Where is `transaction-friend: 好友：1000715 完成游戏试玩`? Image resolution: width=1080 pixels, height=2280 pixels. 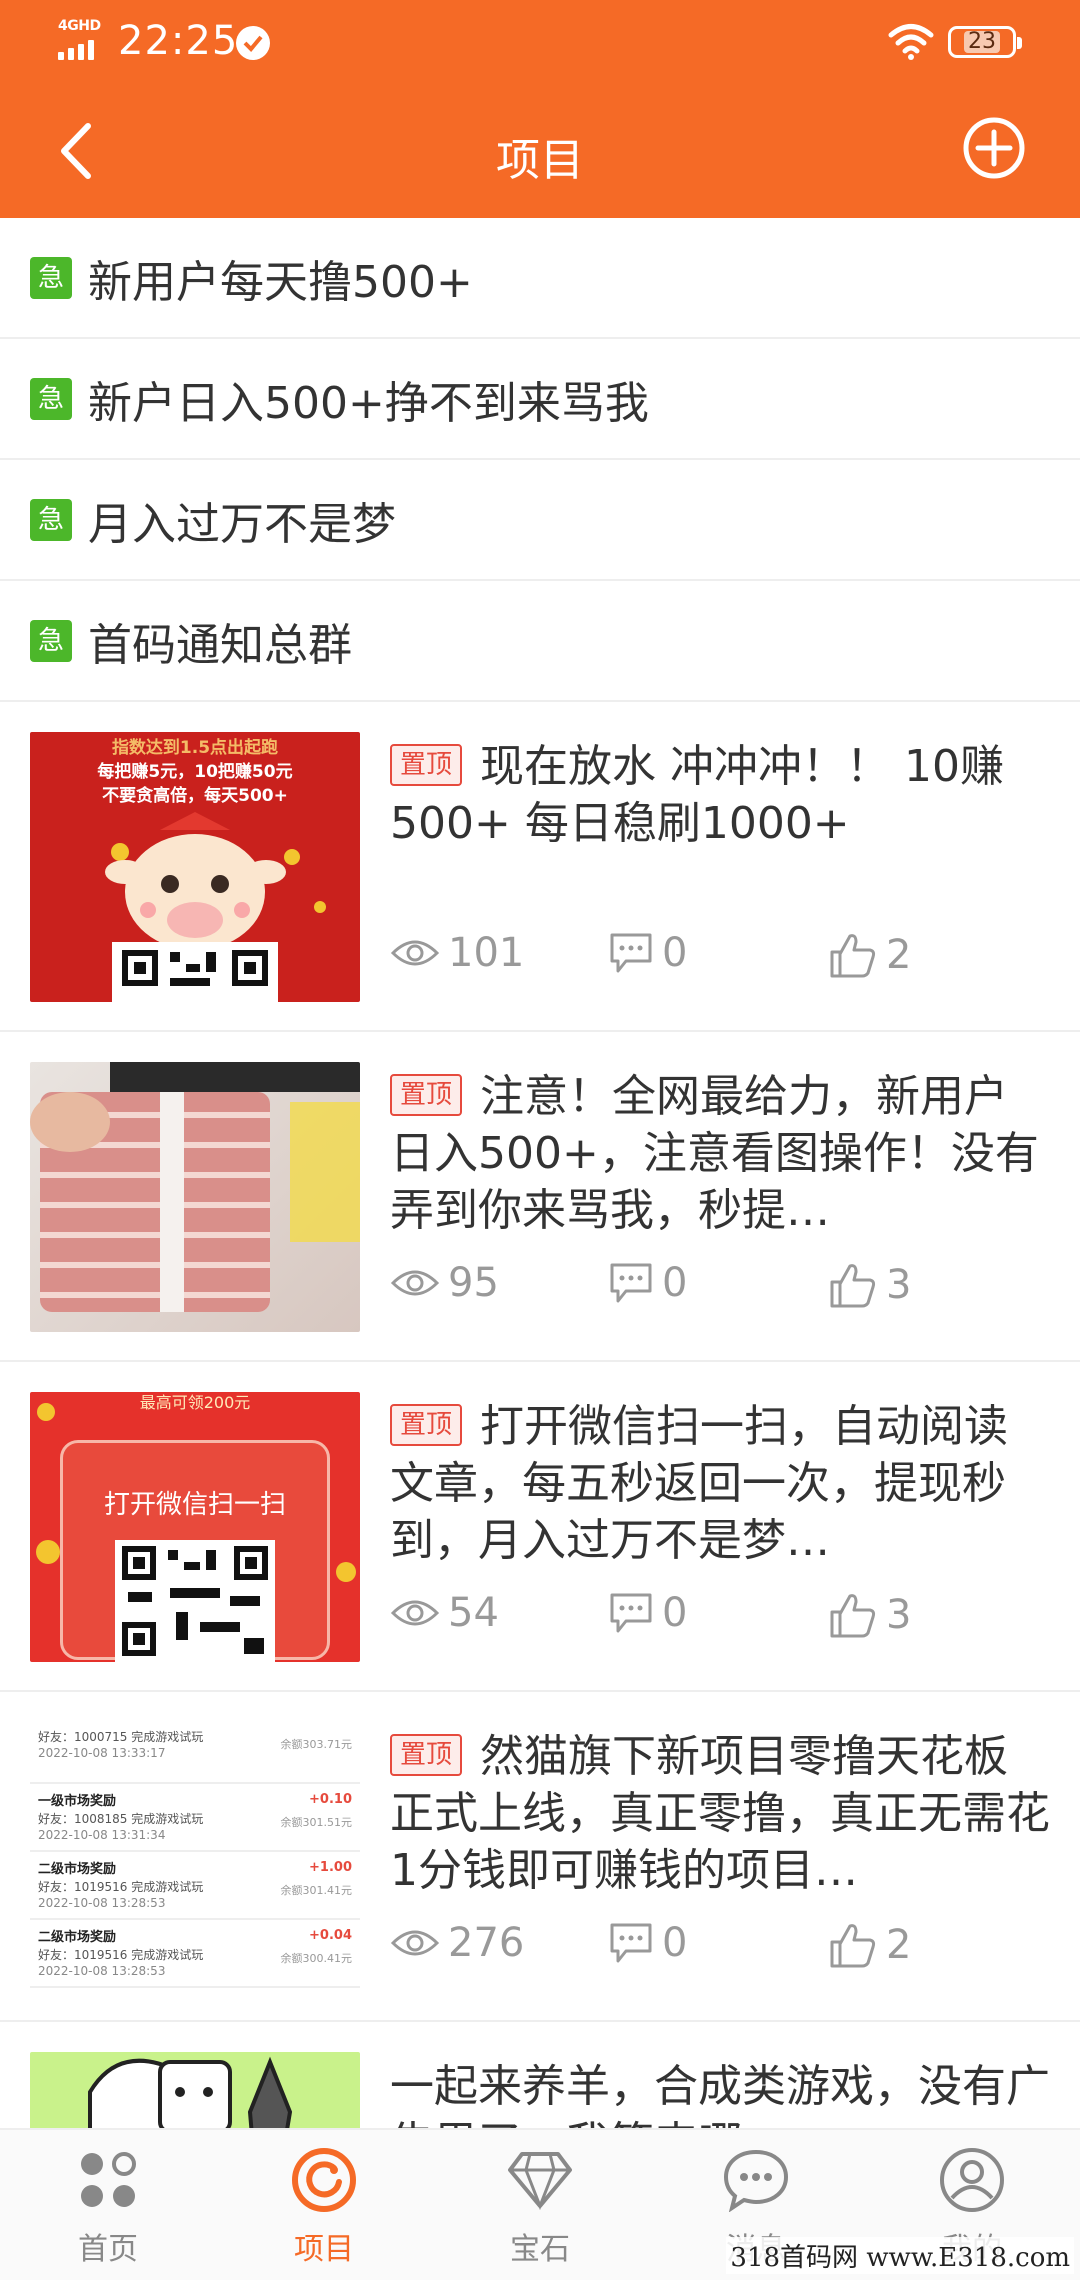
transaction-friend: 好友：1000715 完成游戏试玩 is located at coordinates (121, 1737).